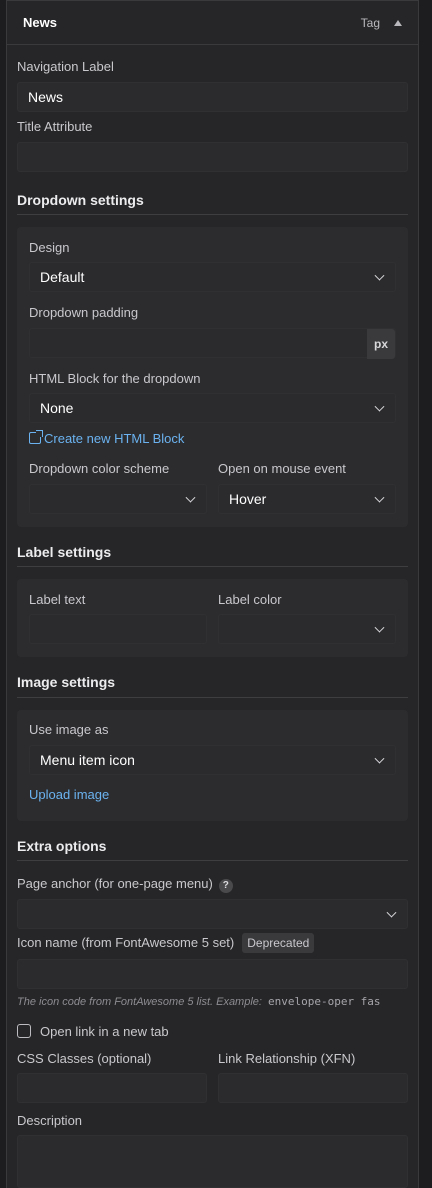 The width and height of the screenshot is (432, 1188). What do you see at coordinates (370, 22) in the screenshot?
I see `menu-item-type: Tag` at bounding box center [370, 22].